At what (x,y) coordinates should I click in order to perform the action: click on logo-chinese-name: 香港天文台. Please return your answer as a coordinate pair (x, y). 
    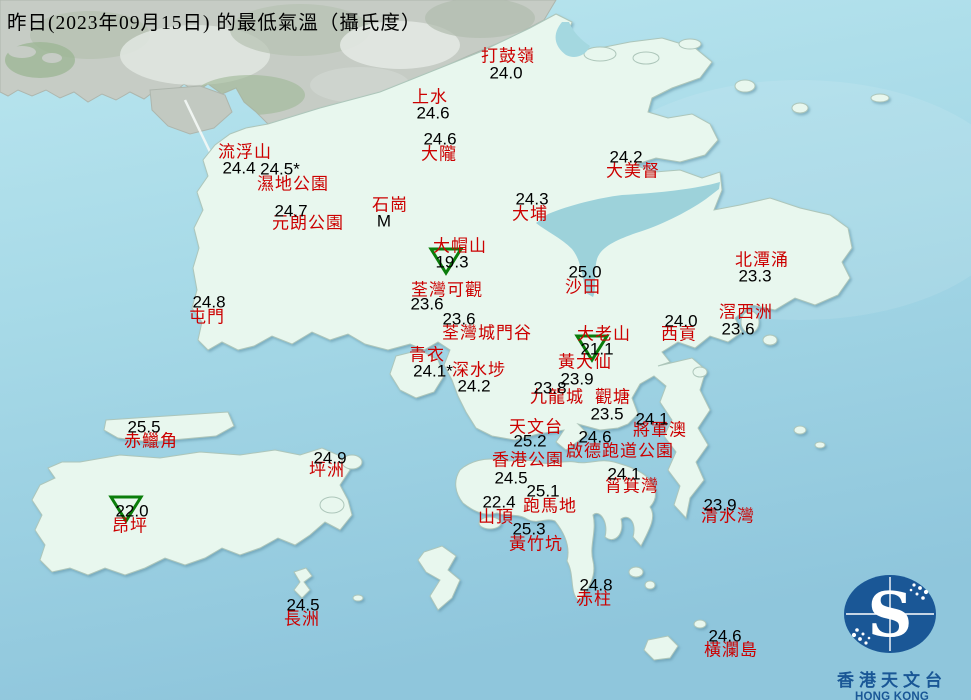
    Looking at the image, I should click on (892, 680).